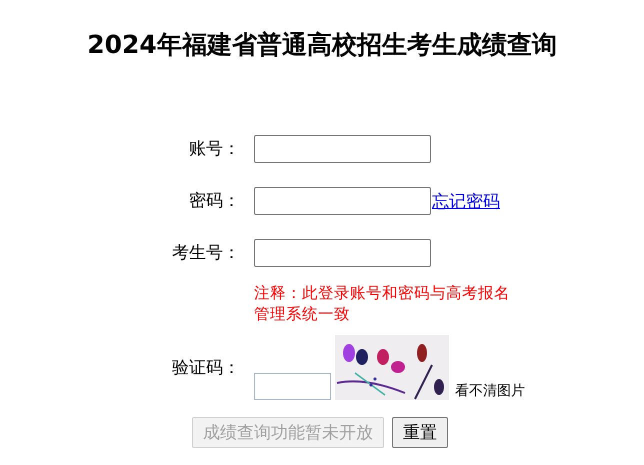 This screenshot has height=465, width=644. Describe the element at coordinates (214, 149) in the screenshot. I see `field-label: 账号：` at that location.